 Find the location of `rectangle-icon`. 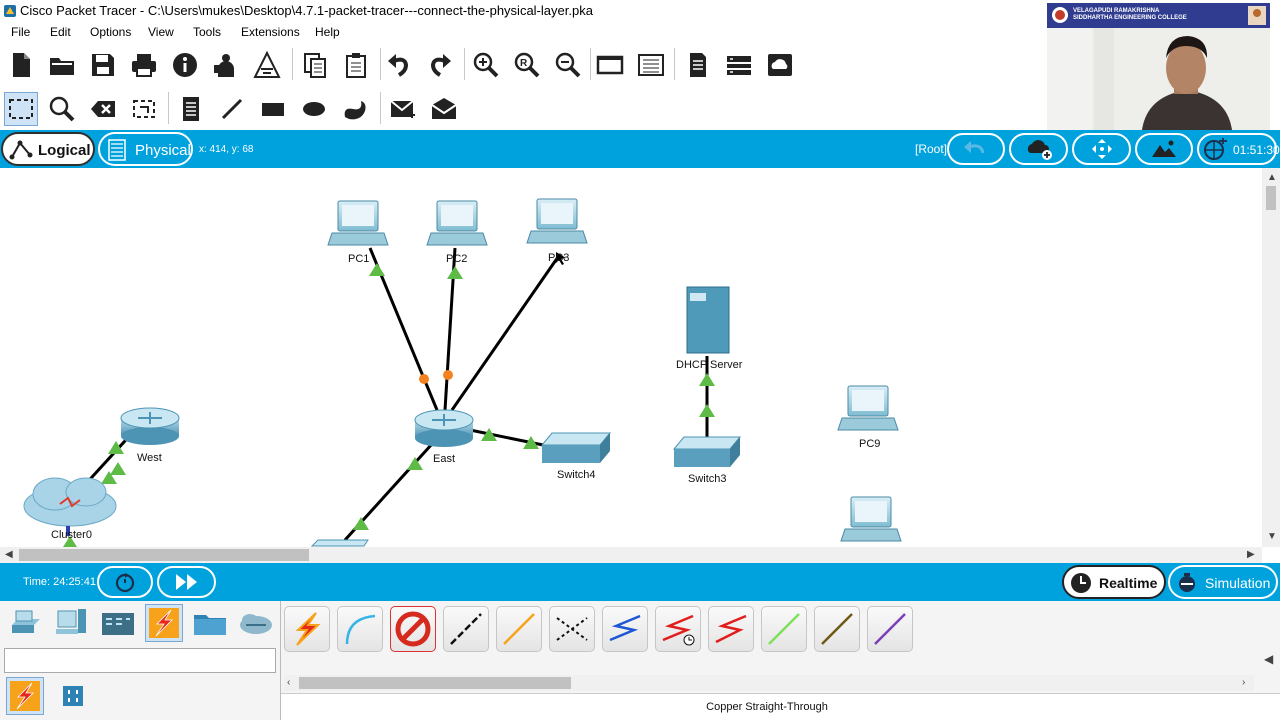

rectangle-icon is located at coordinates (273, 109).